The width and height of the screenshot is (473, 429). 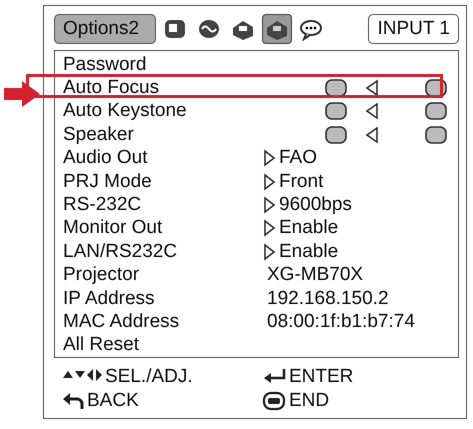 I want to click on menu-item: MAC Address, so click(x=163, y=321).